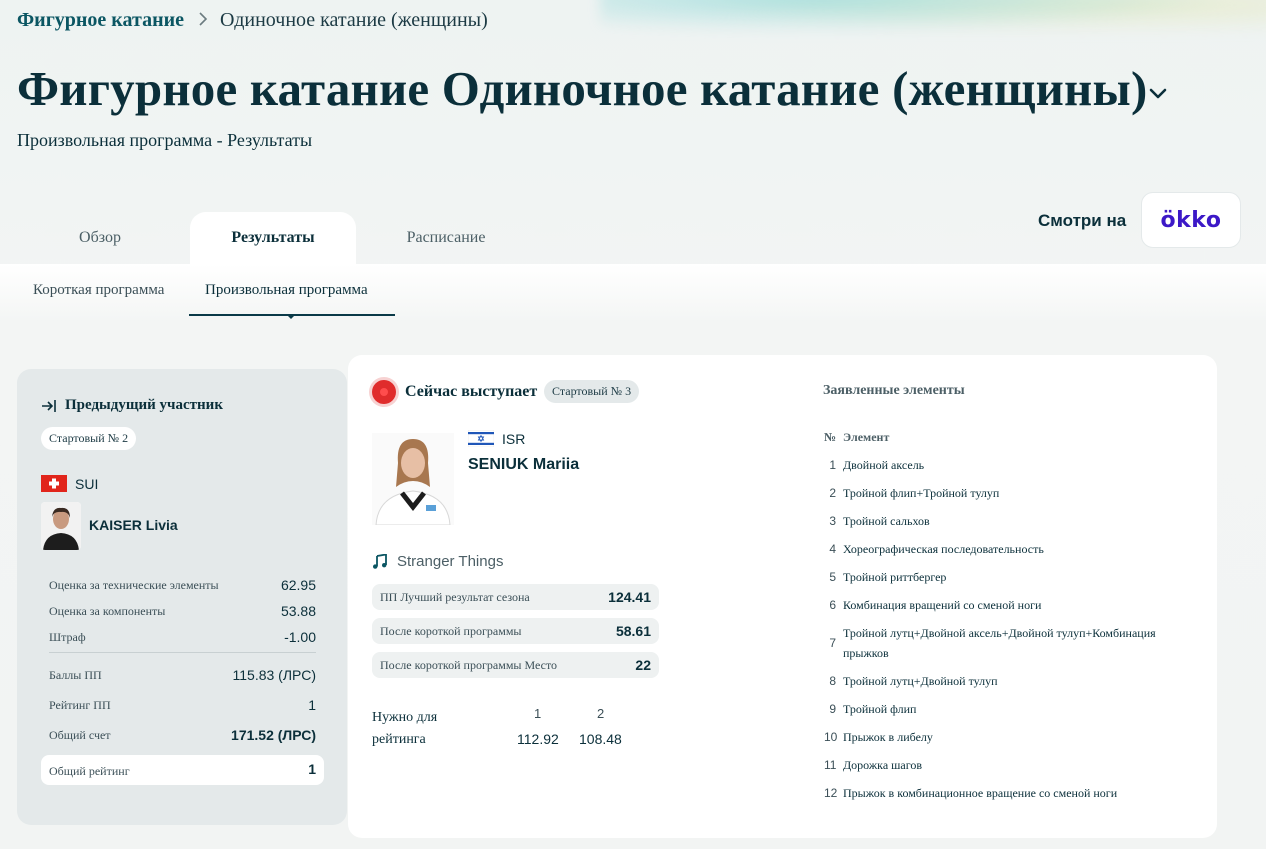 The width and height of the screenshot is (1266, 849). Describe the element at coordinates (832, 577) in the screenshot. I see `element-number: 5` at that location.